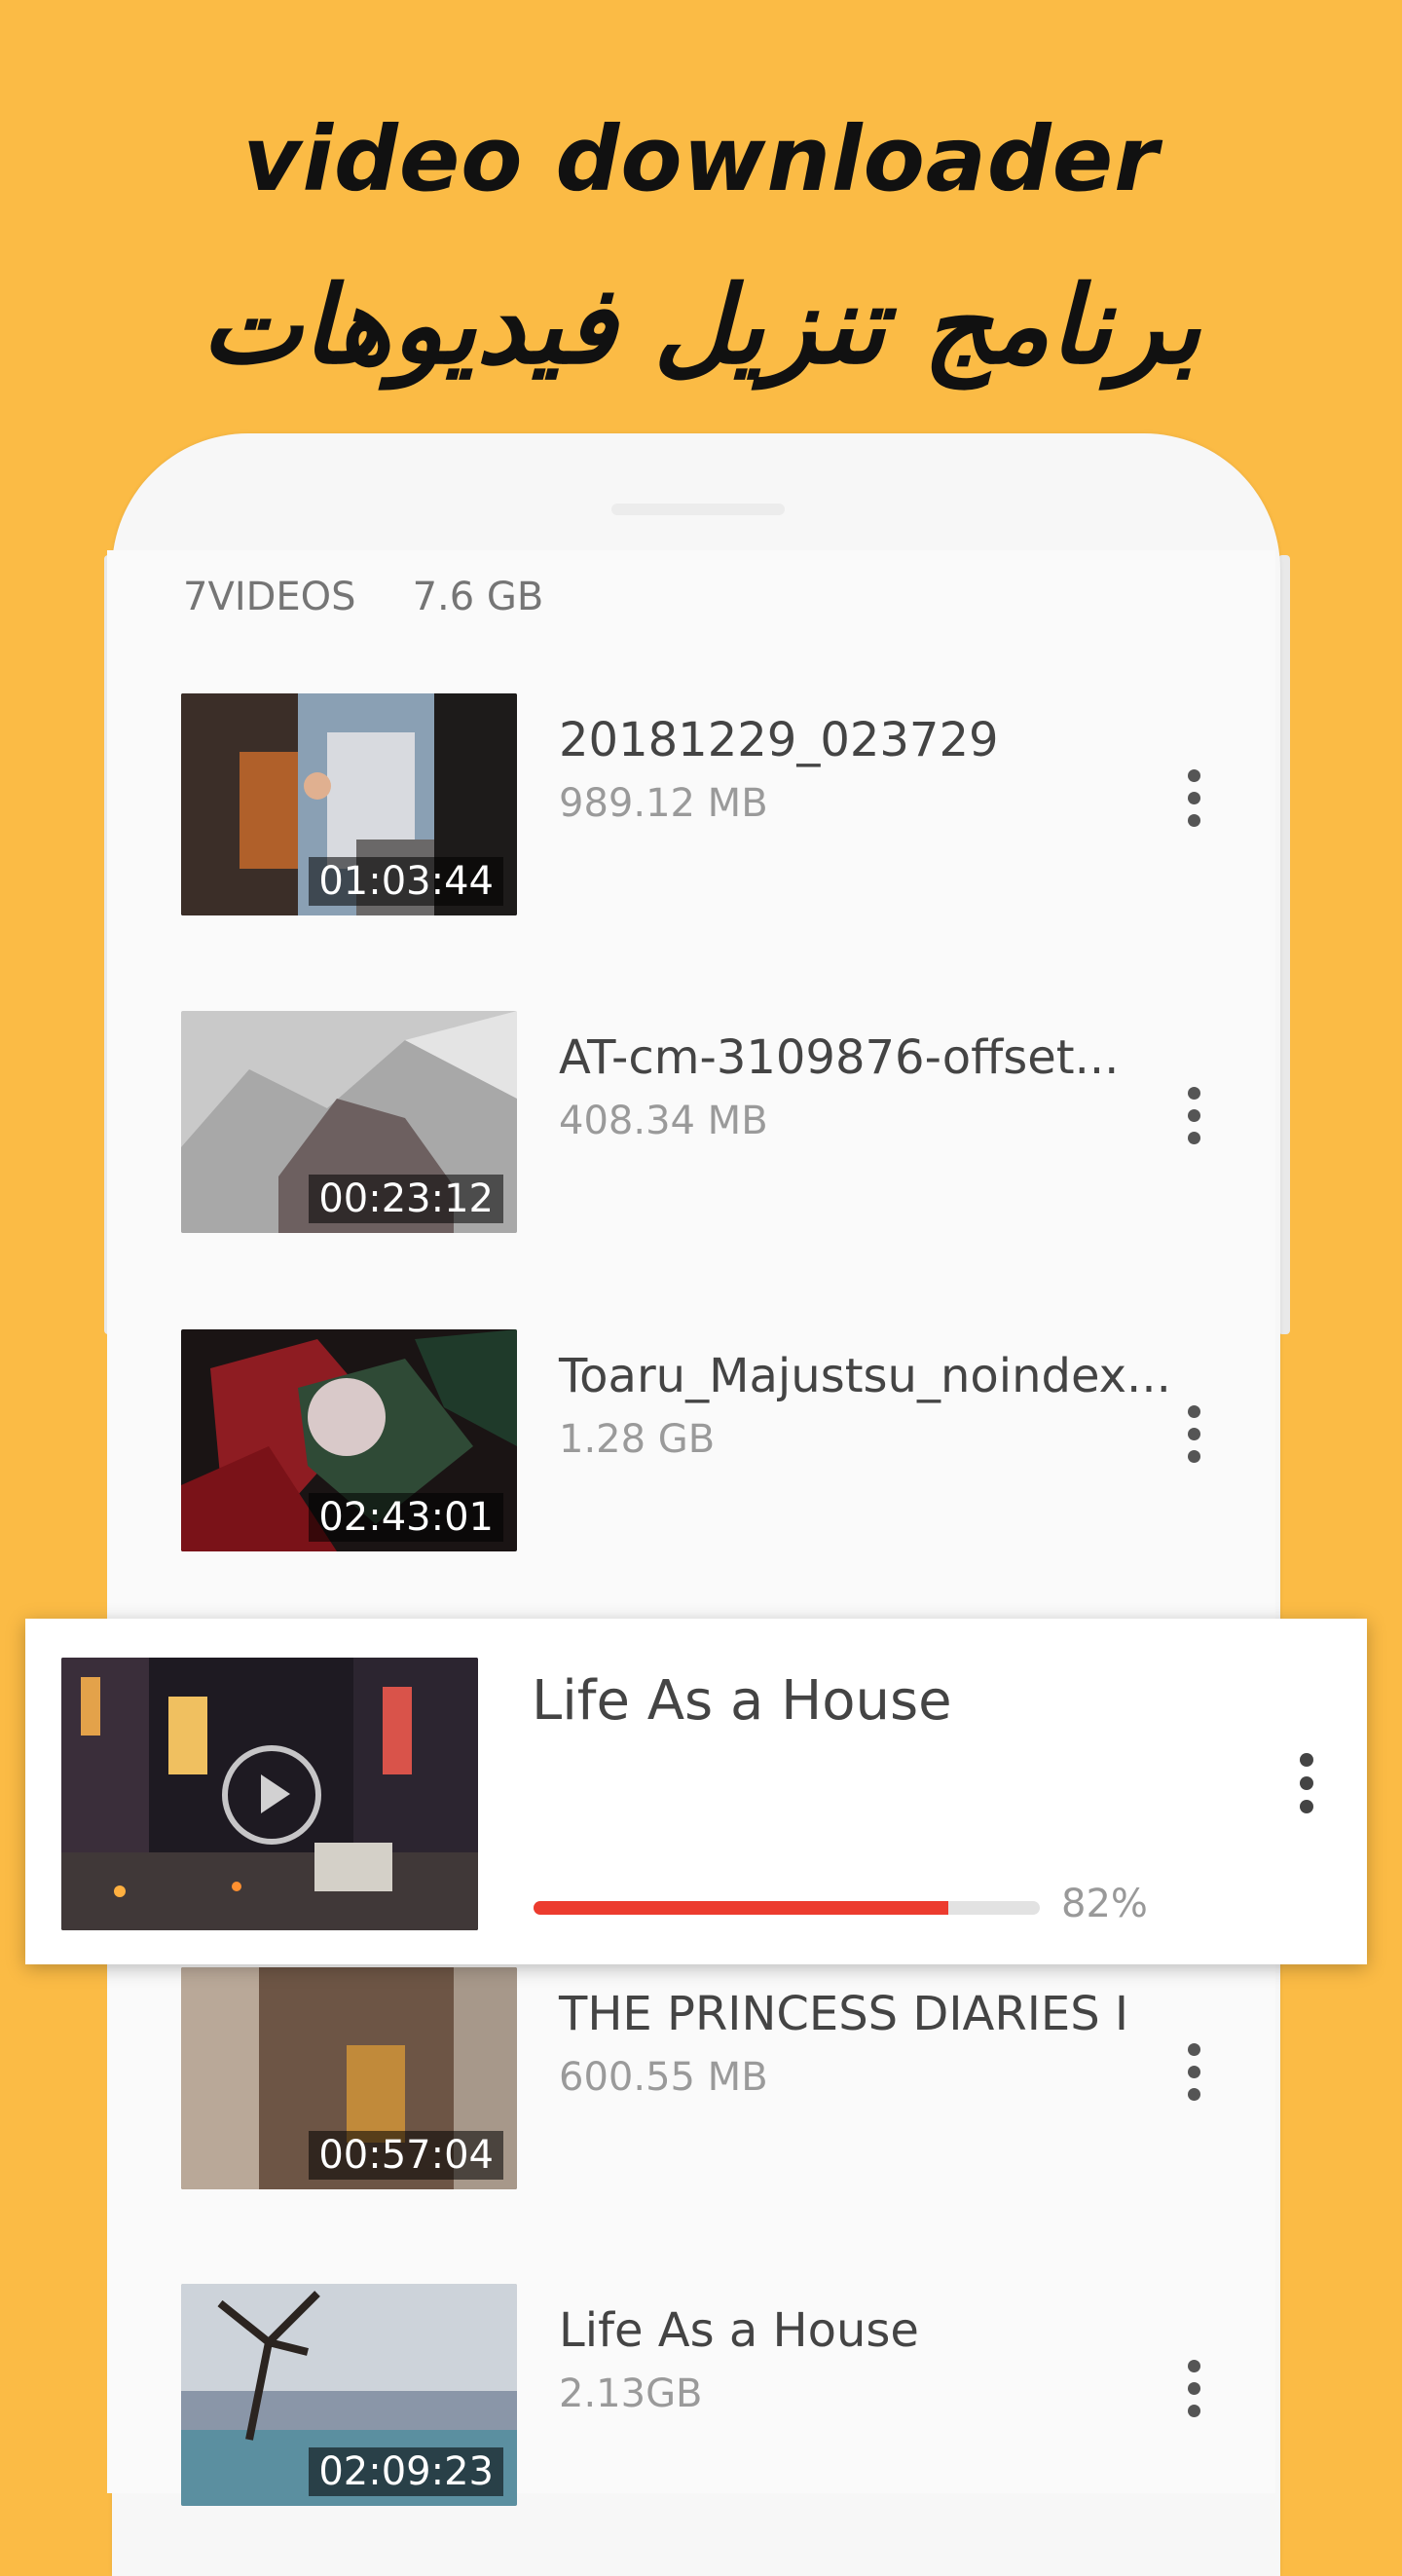  Describe the element at coordinates (637, 1439) in the screenshot. I see `video-size: 1.28 GB` at that location.